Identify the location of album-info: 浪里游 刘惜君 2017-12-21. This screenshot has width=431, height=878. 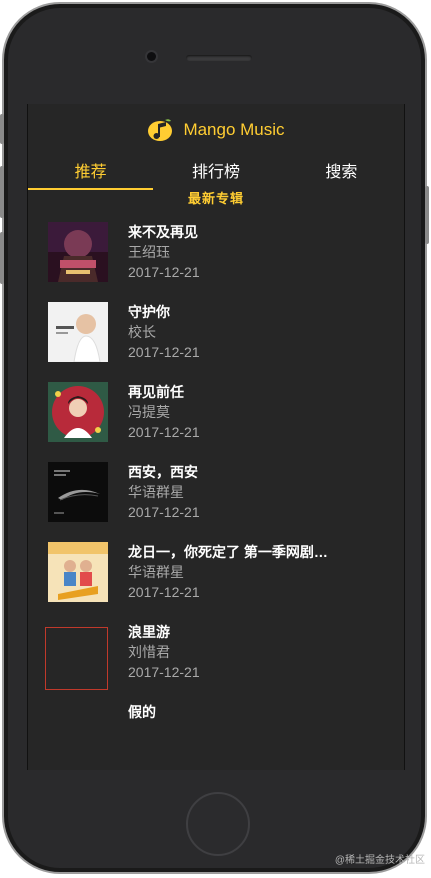
(263, 652).